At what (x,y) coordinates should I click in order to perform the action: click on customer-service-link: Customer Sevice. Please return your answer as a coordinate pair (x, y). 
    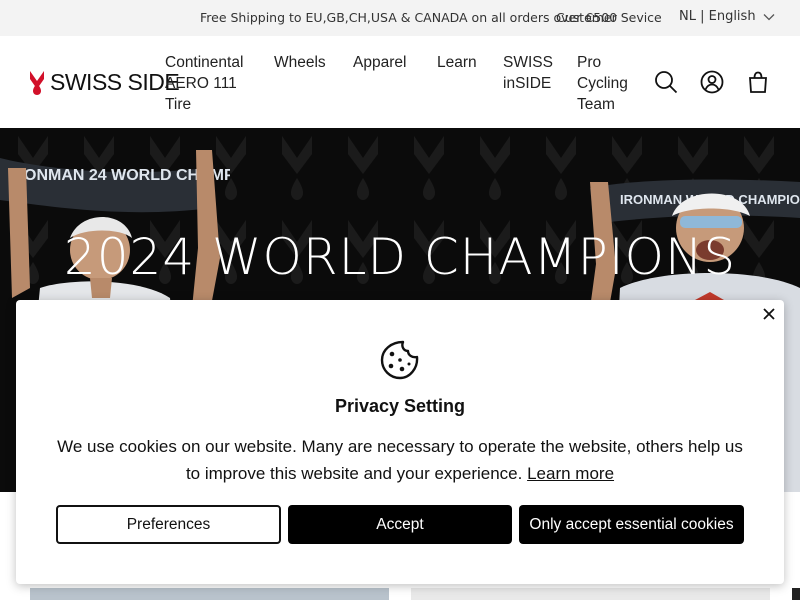
    Looking at the image, I should click on (609, 17).